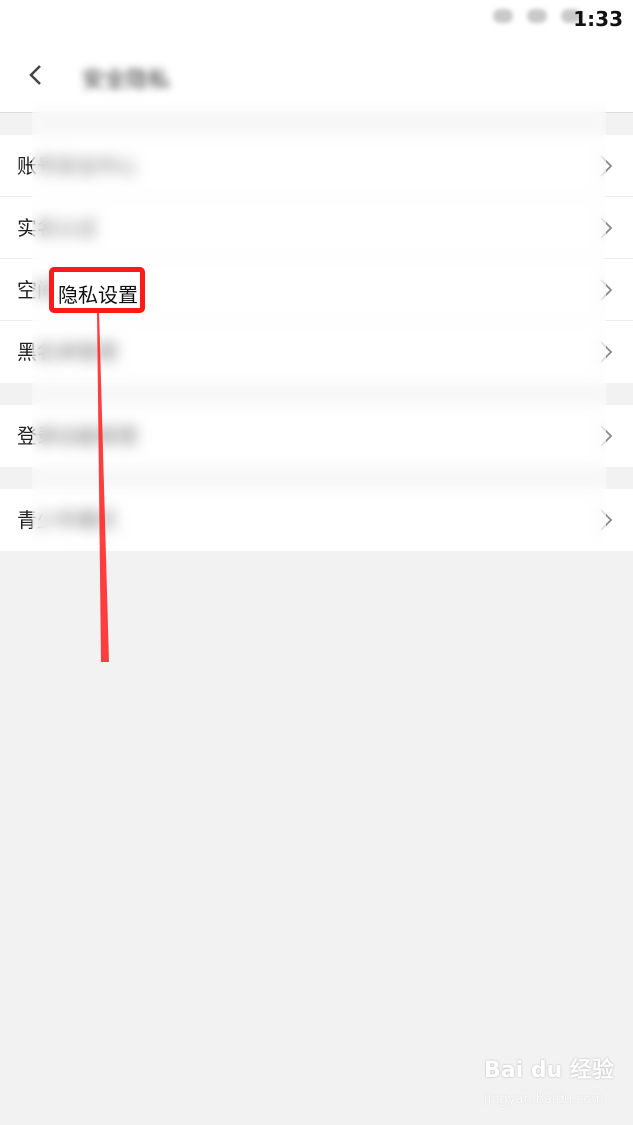 The image size is (633, 1125). I want to click on baidu-watermark: Bai du 经验 jingyan.baidu.com, so click(554, 1082).